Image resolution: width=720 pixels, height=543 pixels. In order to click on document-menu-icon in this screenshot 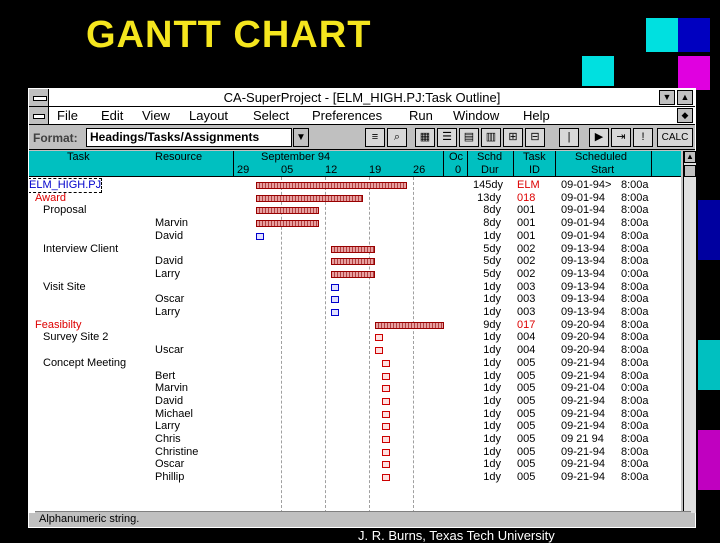, I will do `click(39, 115)`.